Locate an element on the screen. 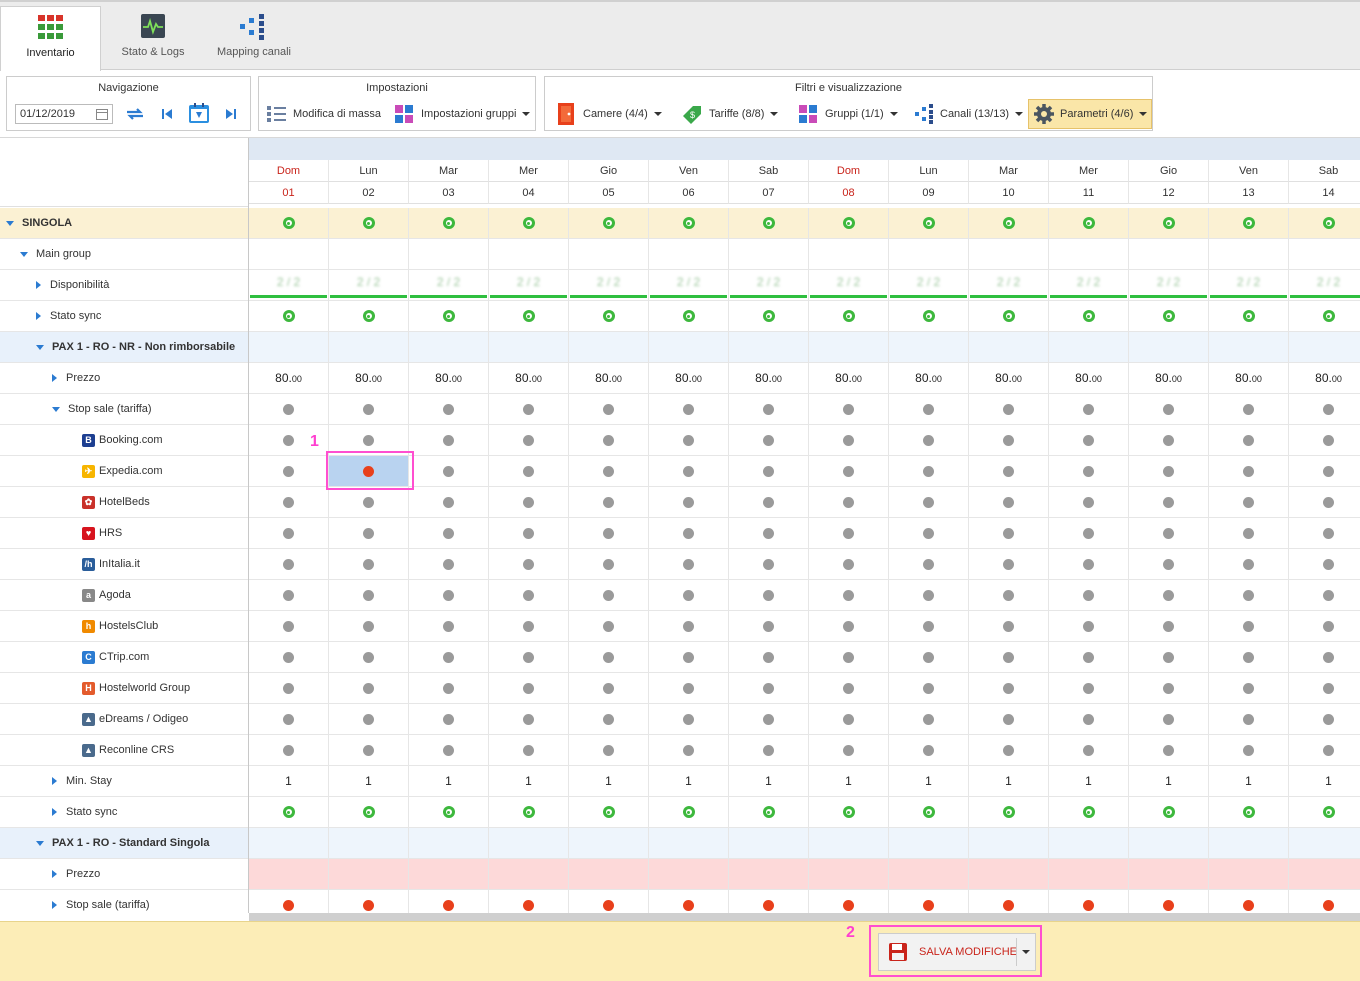  canali-dropdown: Canali (13/13) is located at coordinates (969, 114).